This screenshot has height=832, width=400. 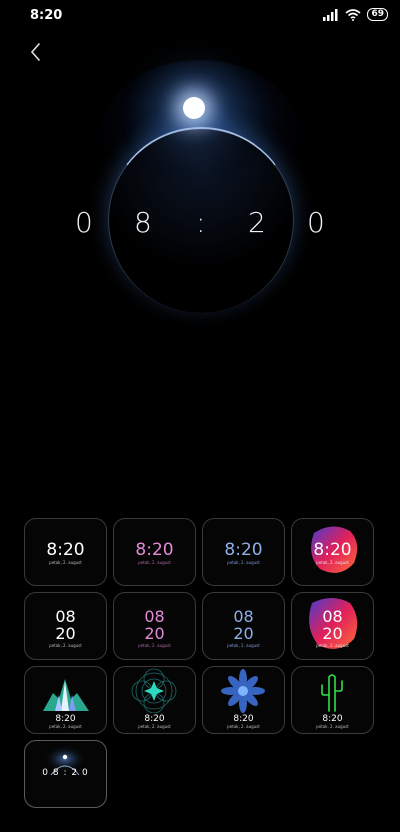 I want to click on sun-orb, so click(x=194, y=108).